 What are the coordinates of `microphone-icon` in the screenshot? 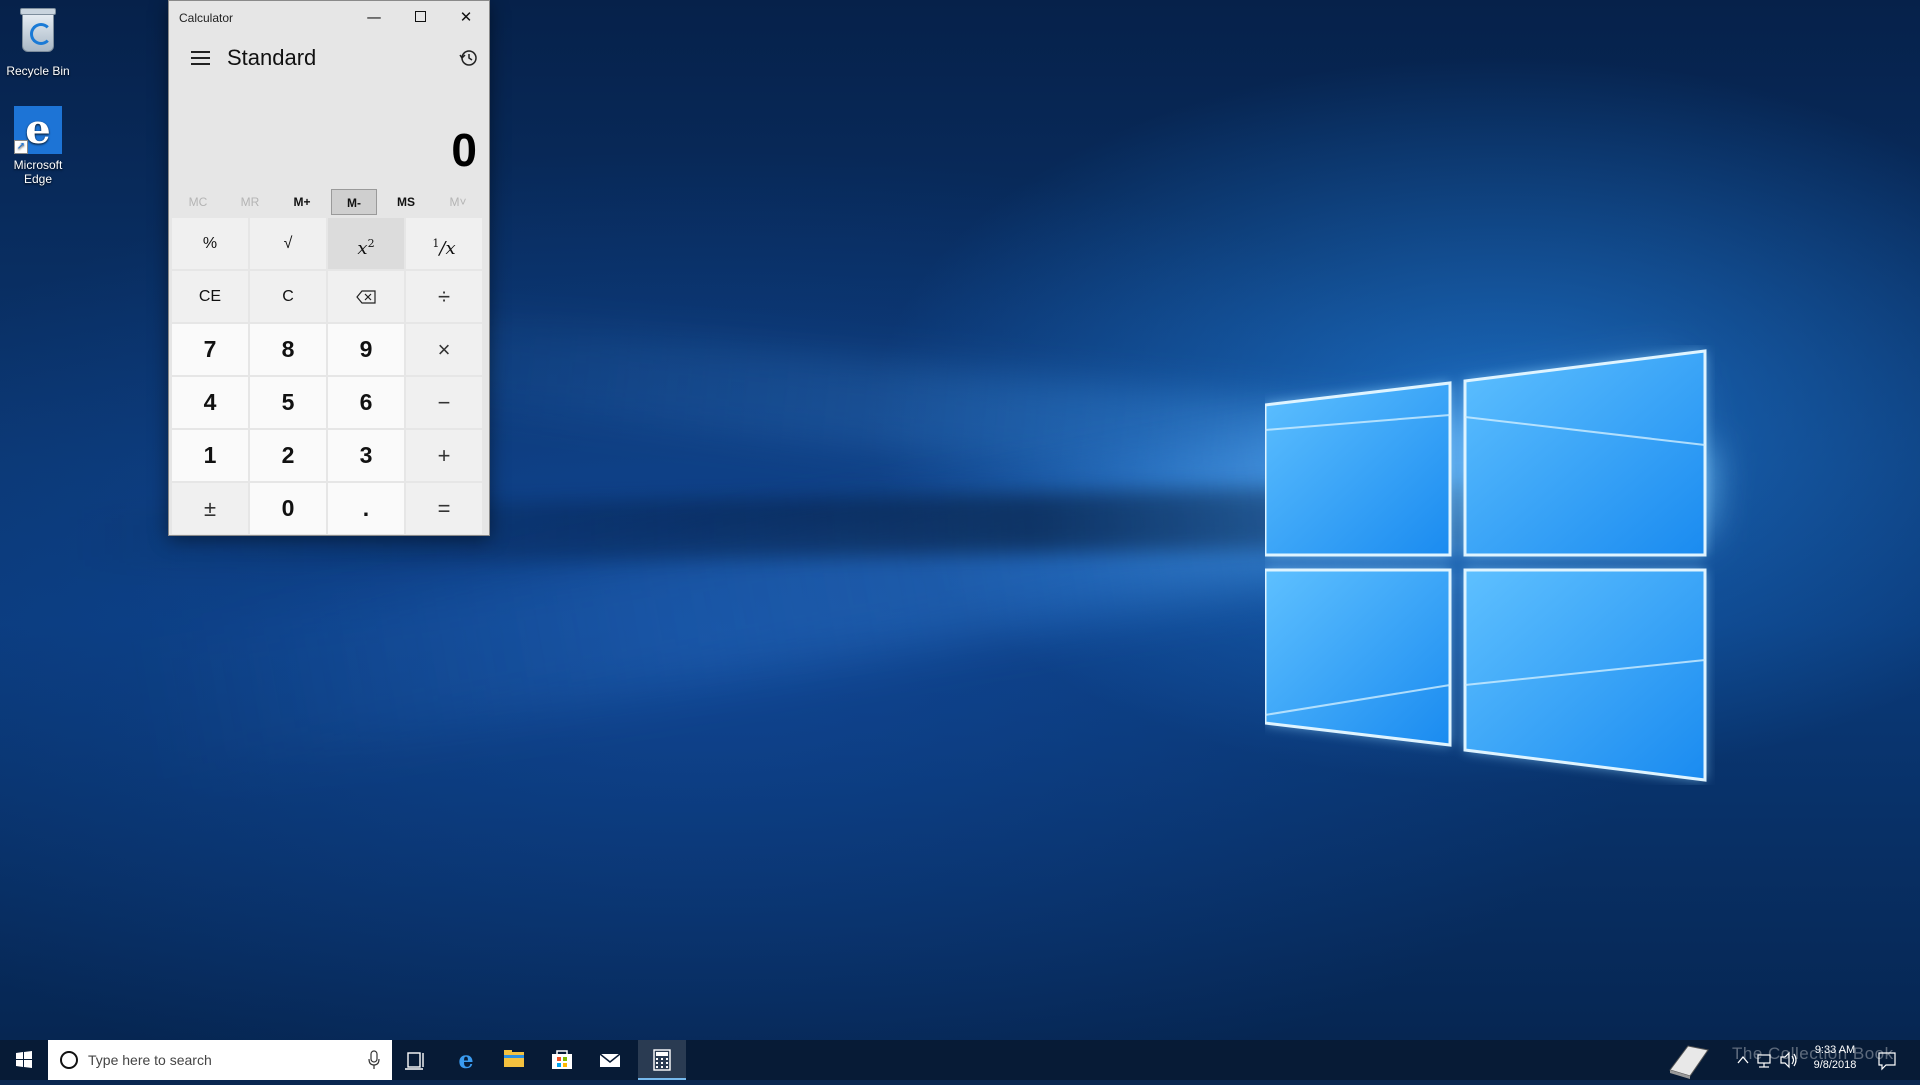 It's located at (374, 1060).